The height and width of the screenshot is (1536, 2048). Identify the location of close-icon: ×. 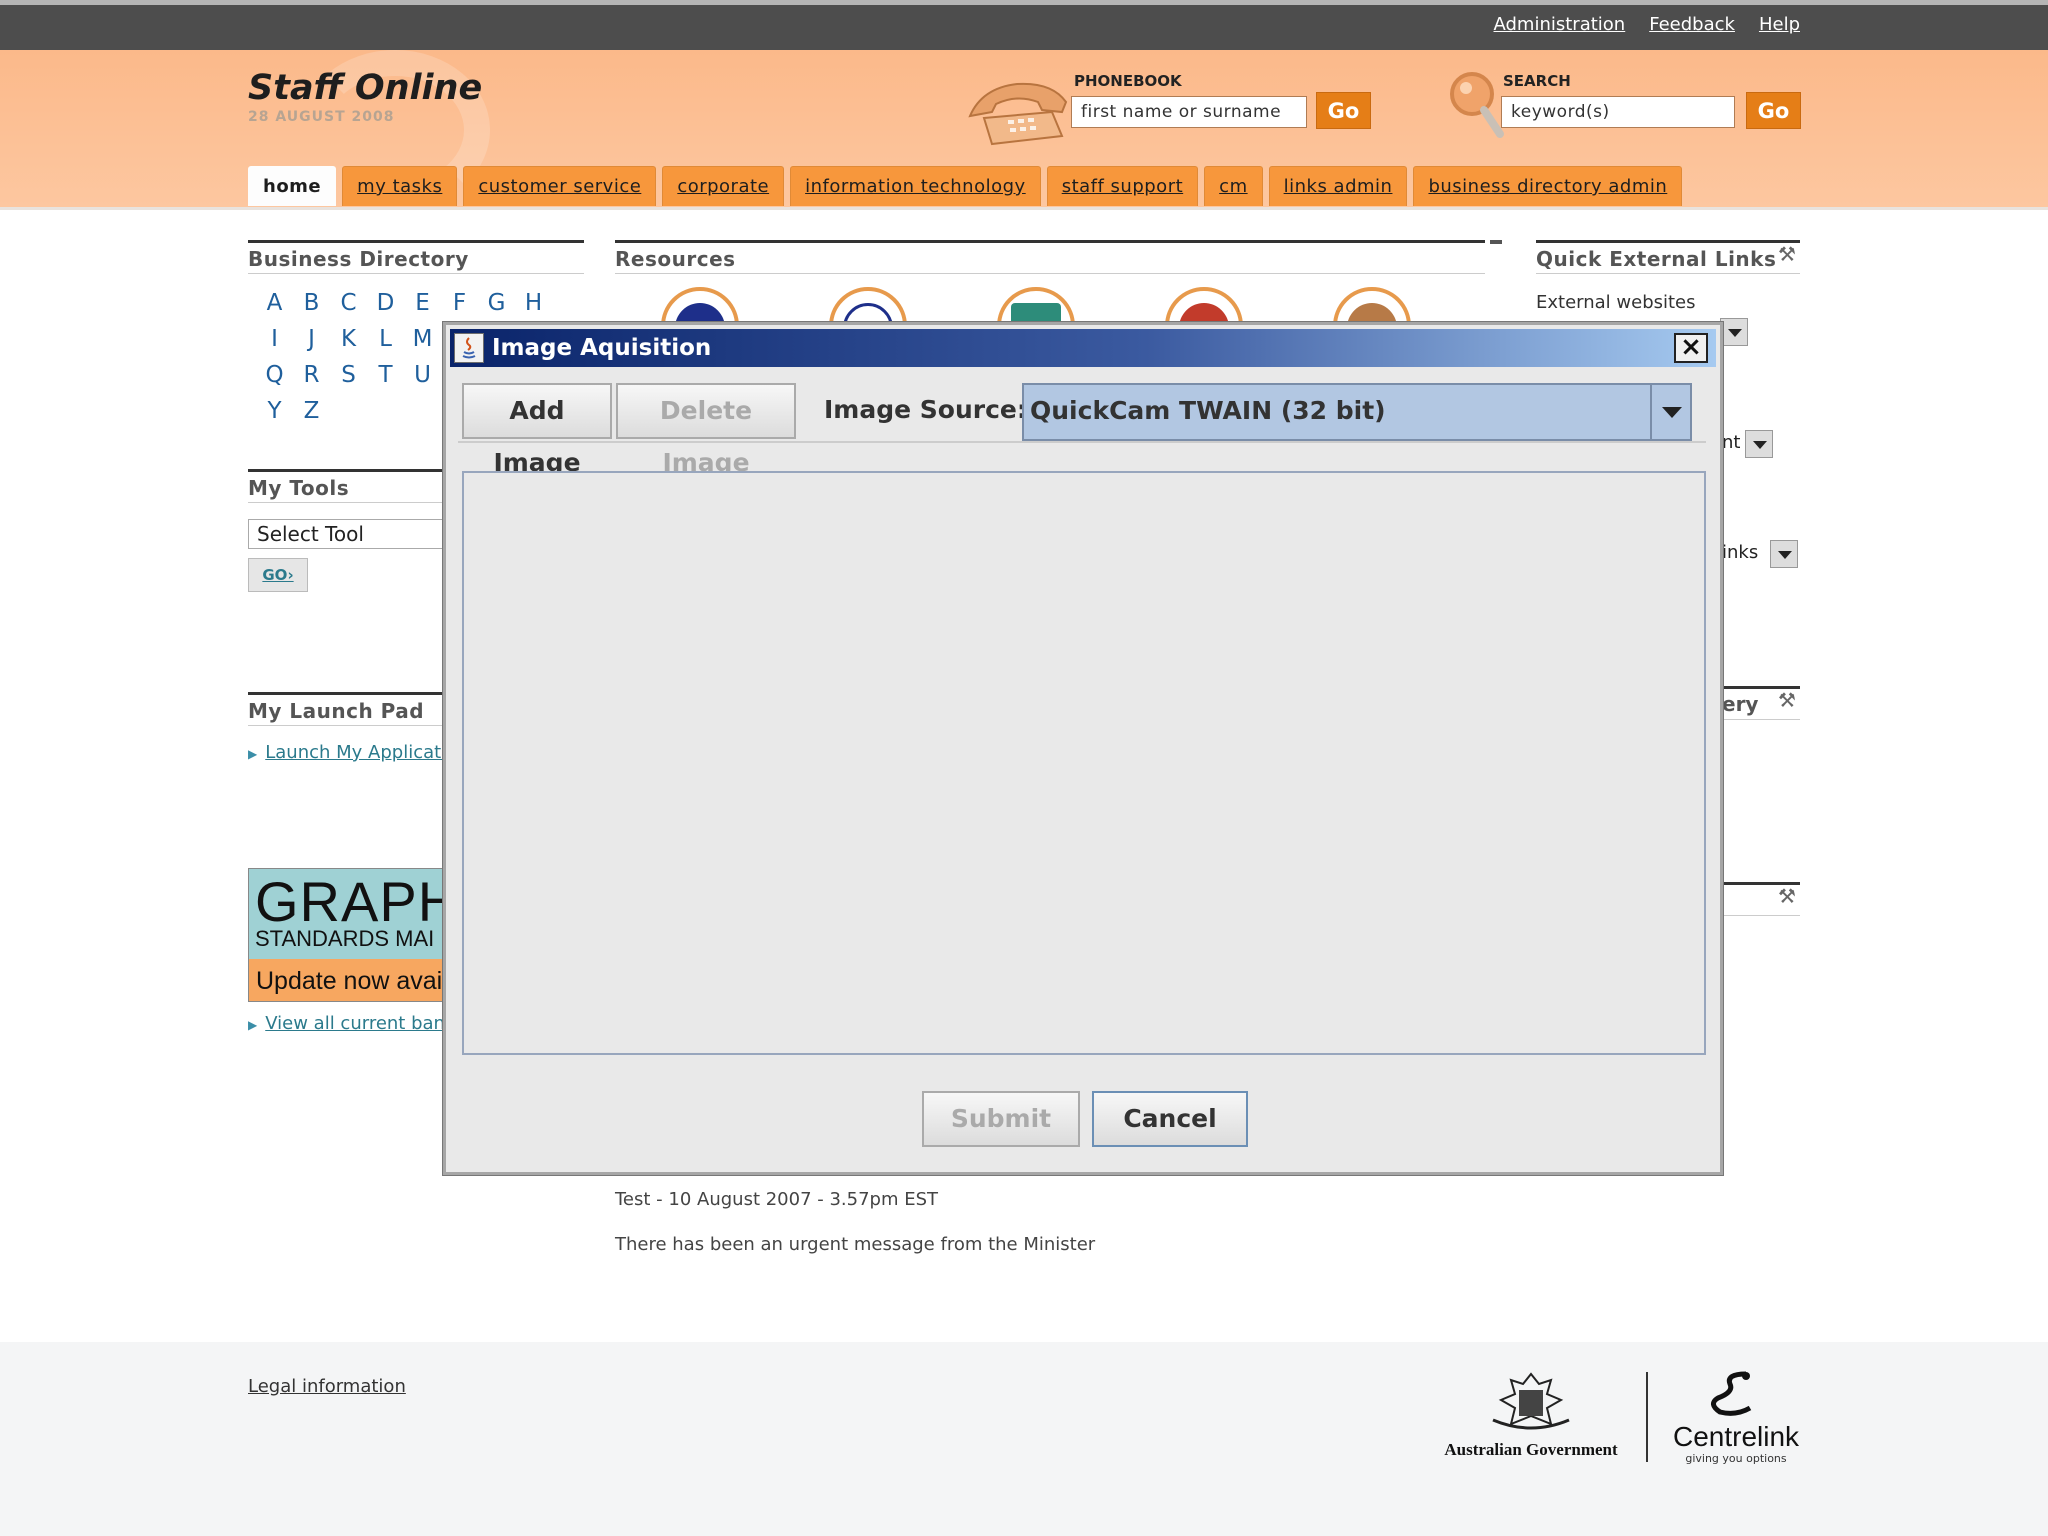
(1691, 348).